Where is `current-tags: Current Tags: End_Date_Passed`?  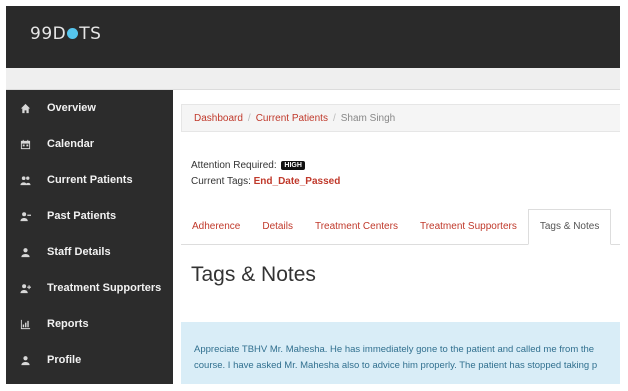 current-tags: Current Tags: End_Date_Passed is located at coordinates (265, 181).